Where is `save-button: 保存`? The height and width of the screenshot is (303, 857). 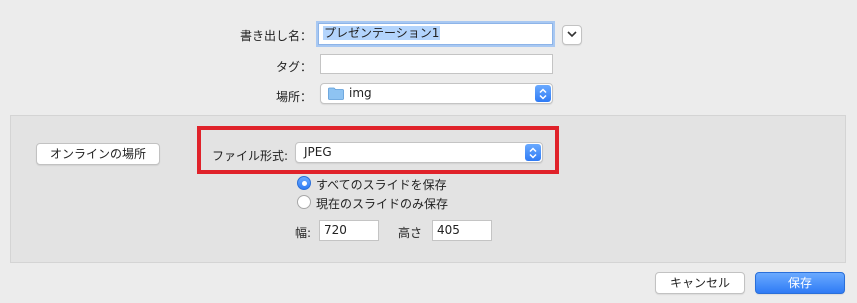
save-button: 保存 is located at coordinates (800, 283).